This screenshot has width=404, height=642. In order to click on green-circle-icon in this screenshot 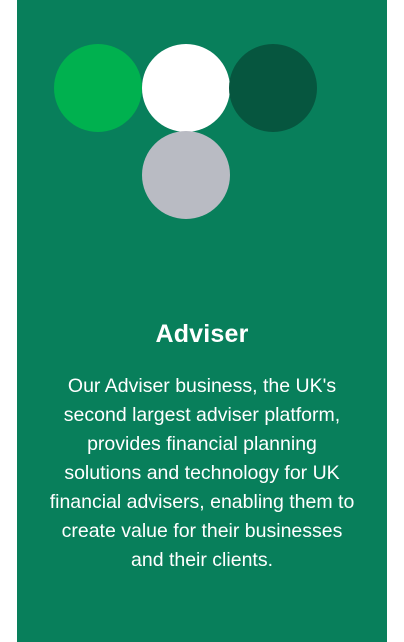, I will do `click(98, 88)`.